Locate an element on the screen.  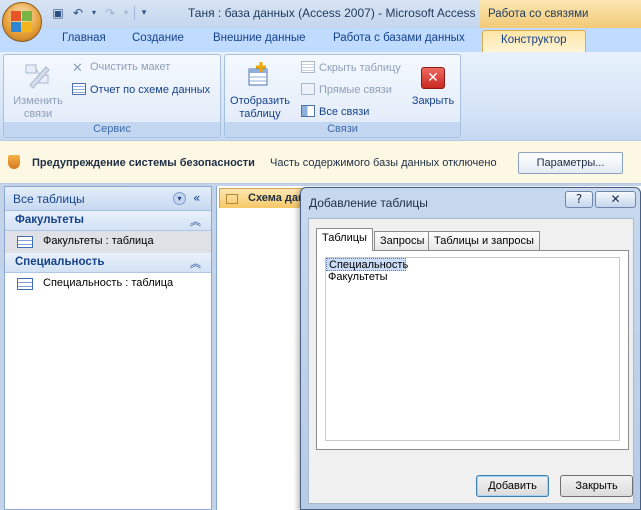
list-item: Факультеты is located at coordinates (472, 277).